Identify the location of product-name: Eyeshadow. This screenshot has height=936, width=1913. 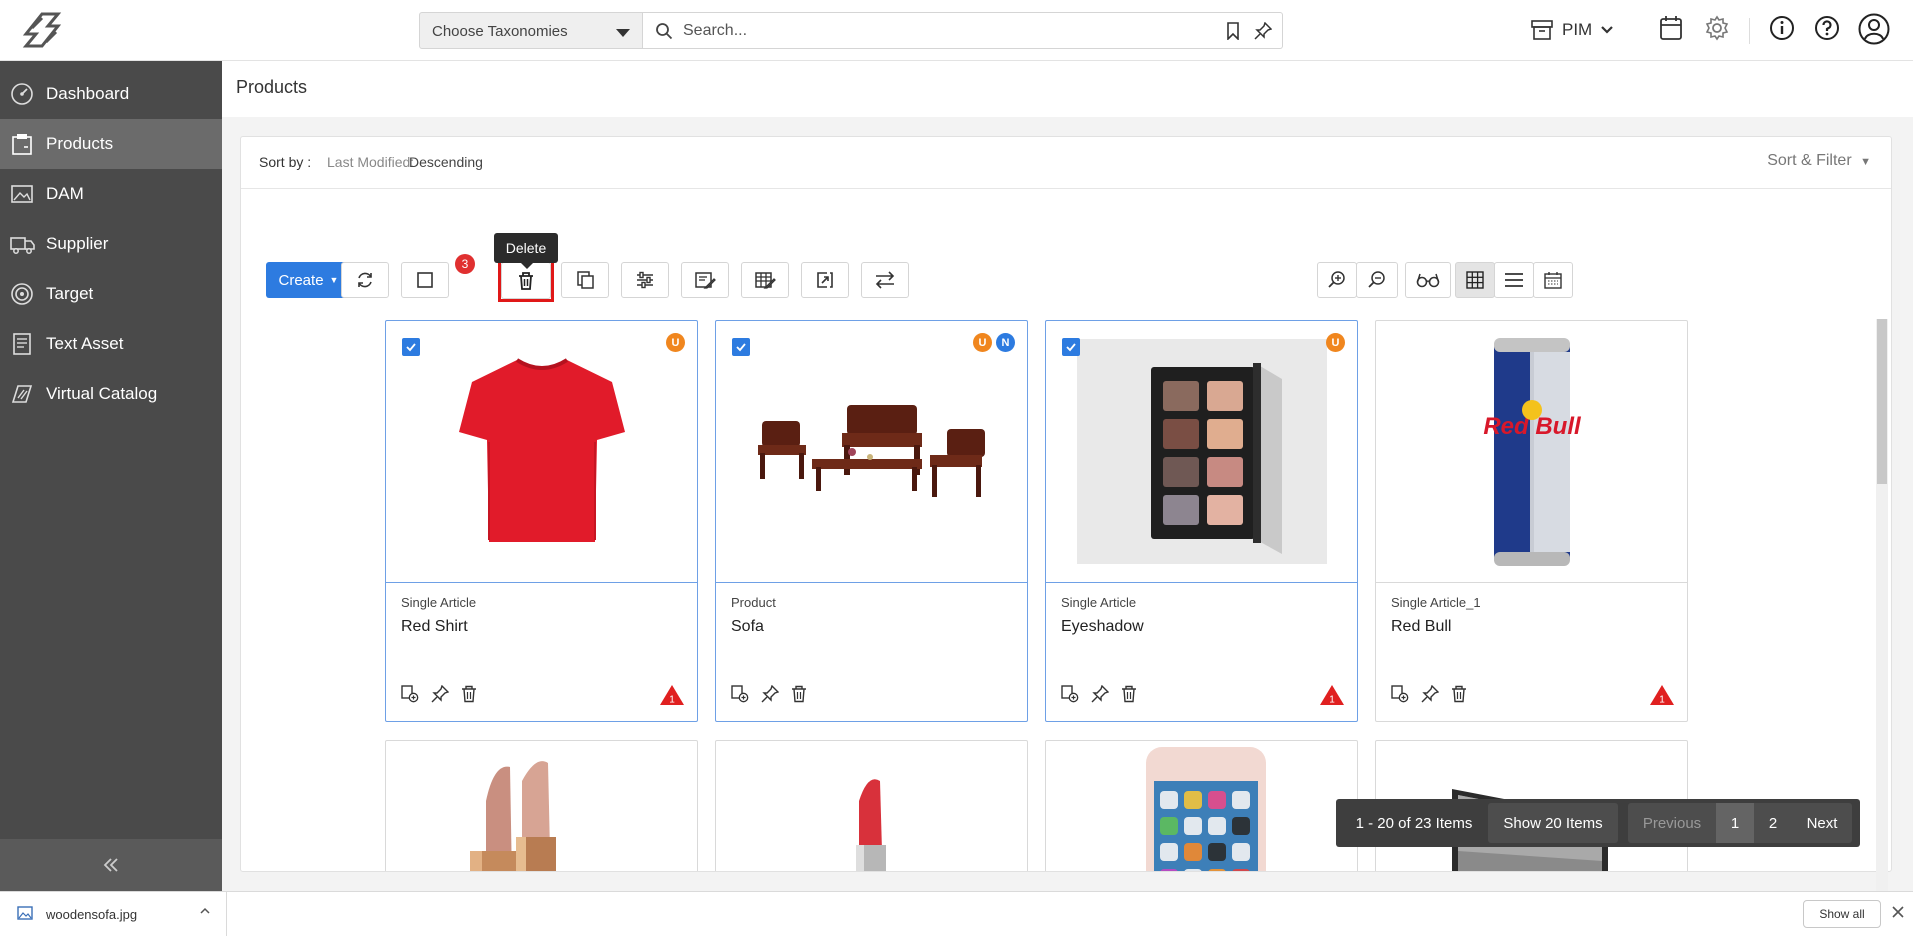
(1102, 626).